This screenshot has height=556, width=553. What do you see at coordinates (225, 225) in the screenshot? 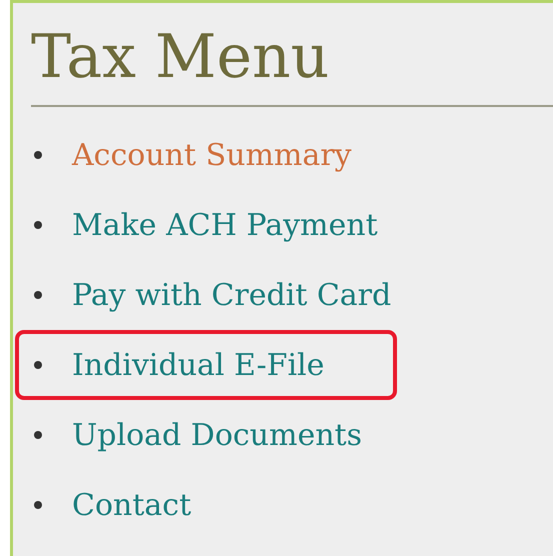
I see `menu-link: Make ACH Payment` at bounding box center [225, 225].